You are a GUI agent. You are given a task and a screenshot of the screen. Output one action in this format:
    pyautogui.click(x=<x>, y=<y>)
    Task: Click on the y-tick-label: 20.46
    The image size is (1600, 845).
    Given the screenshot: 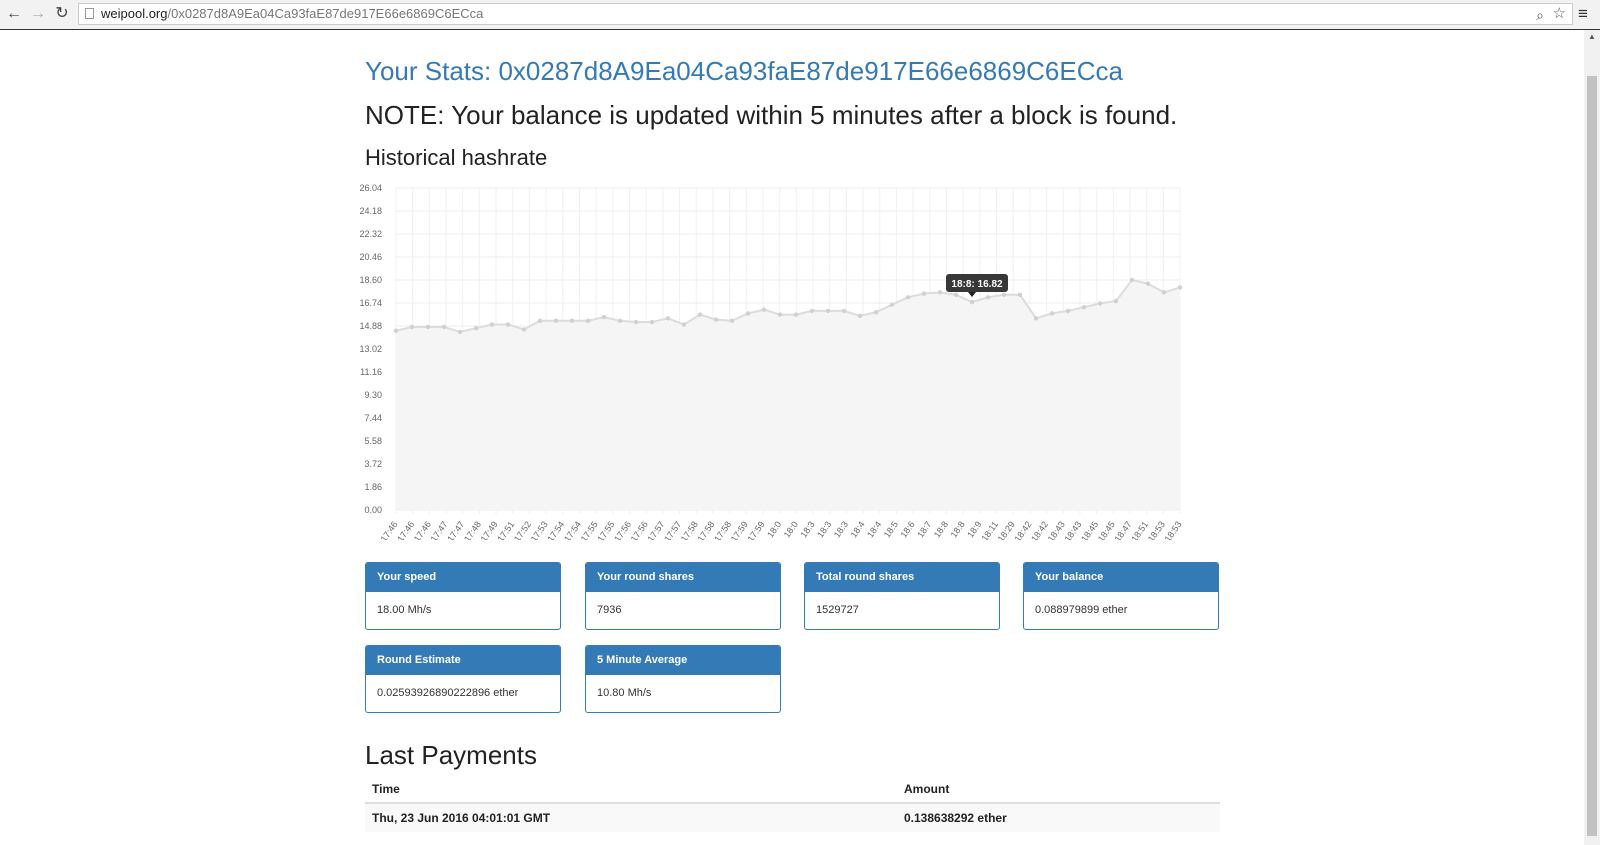 What is the action you would take?
    pyautogui.click(x=370, y=257)
    